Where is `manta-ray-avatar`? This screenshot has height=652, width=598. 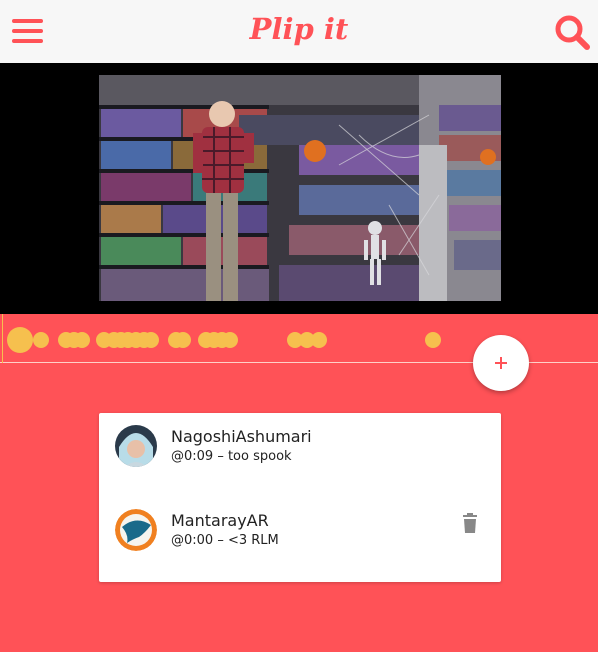 manta-ray-avatar is located at coordinates (136, 530).